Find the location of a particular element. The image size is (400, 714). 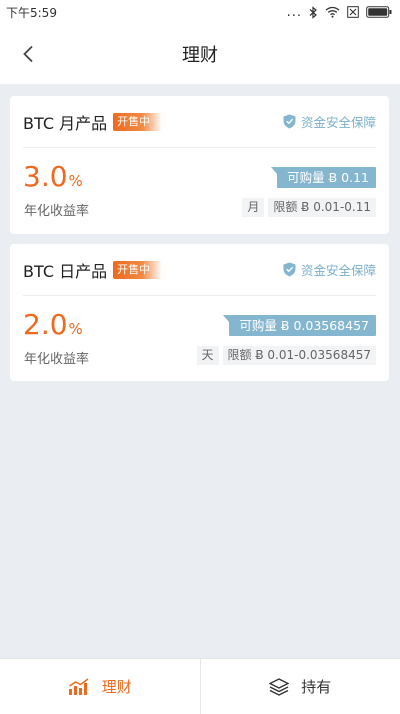

battery-icon is located at coordinates (379, 12).